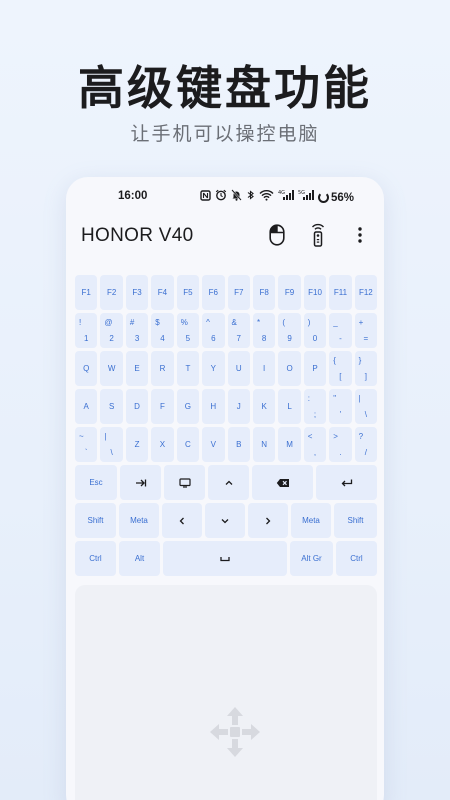  I want to click on key-f12: F12, so click(366, 292).